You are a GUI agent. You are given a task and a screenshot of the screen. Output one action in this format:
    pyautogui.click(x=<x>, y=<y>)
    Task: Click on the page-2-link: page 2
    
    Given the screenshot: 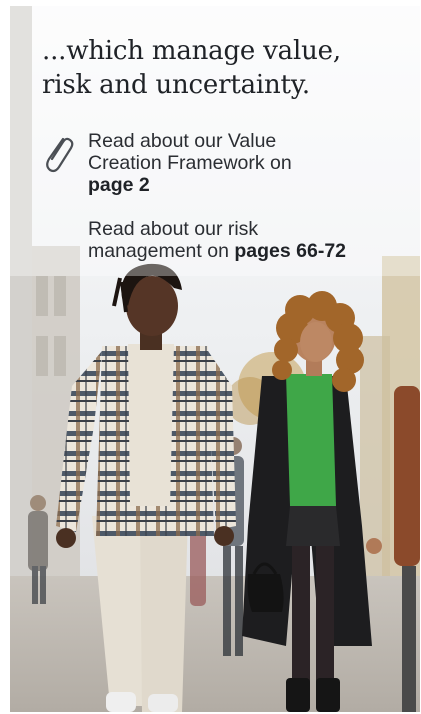 What is the action you would take?
    pyautogui.click(x=119, y=185)
    